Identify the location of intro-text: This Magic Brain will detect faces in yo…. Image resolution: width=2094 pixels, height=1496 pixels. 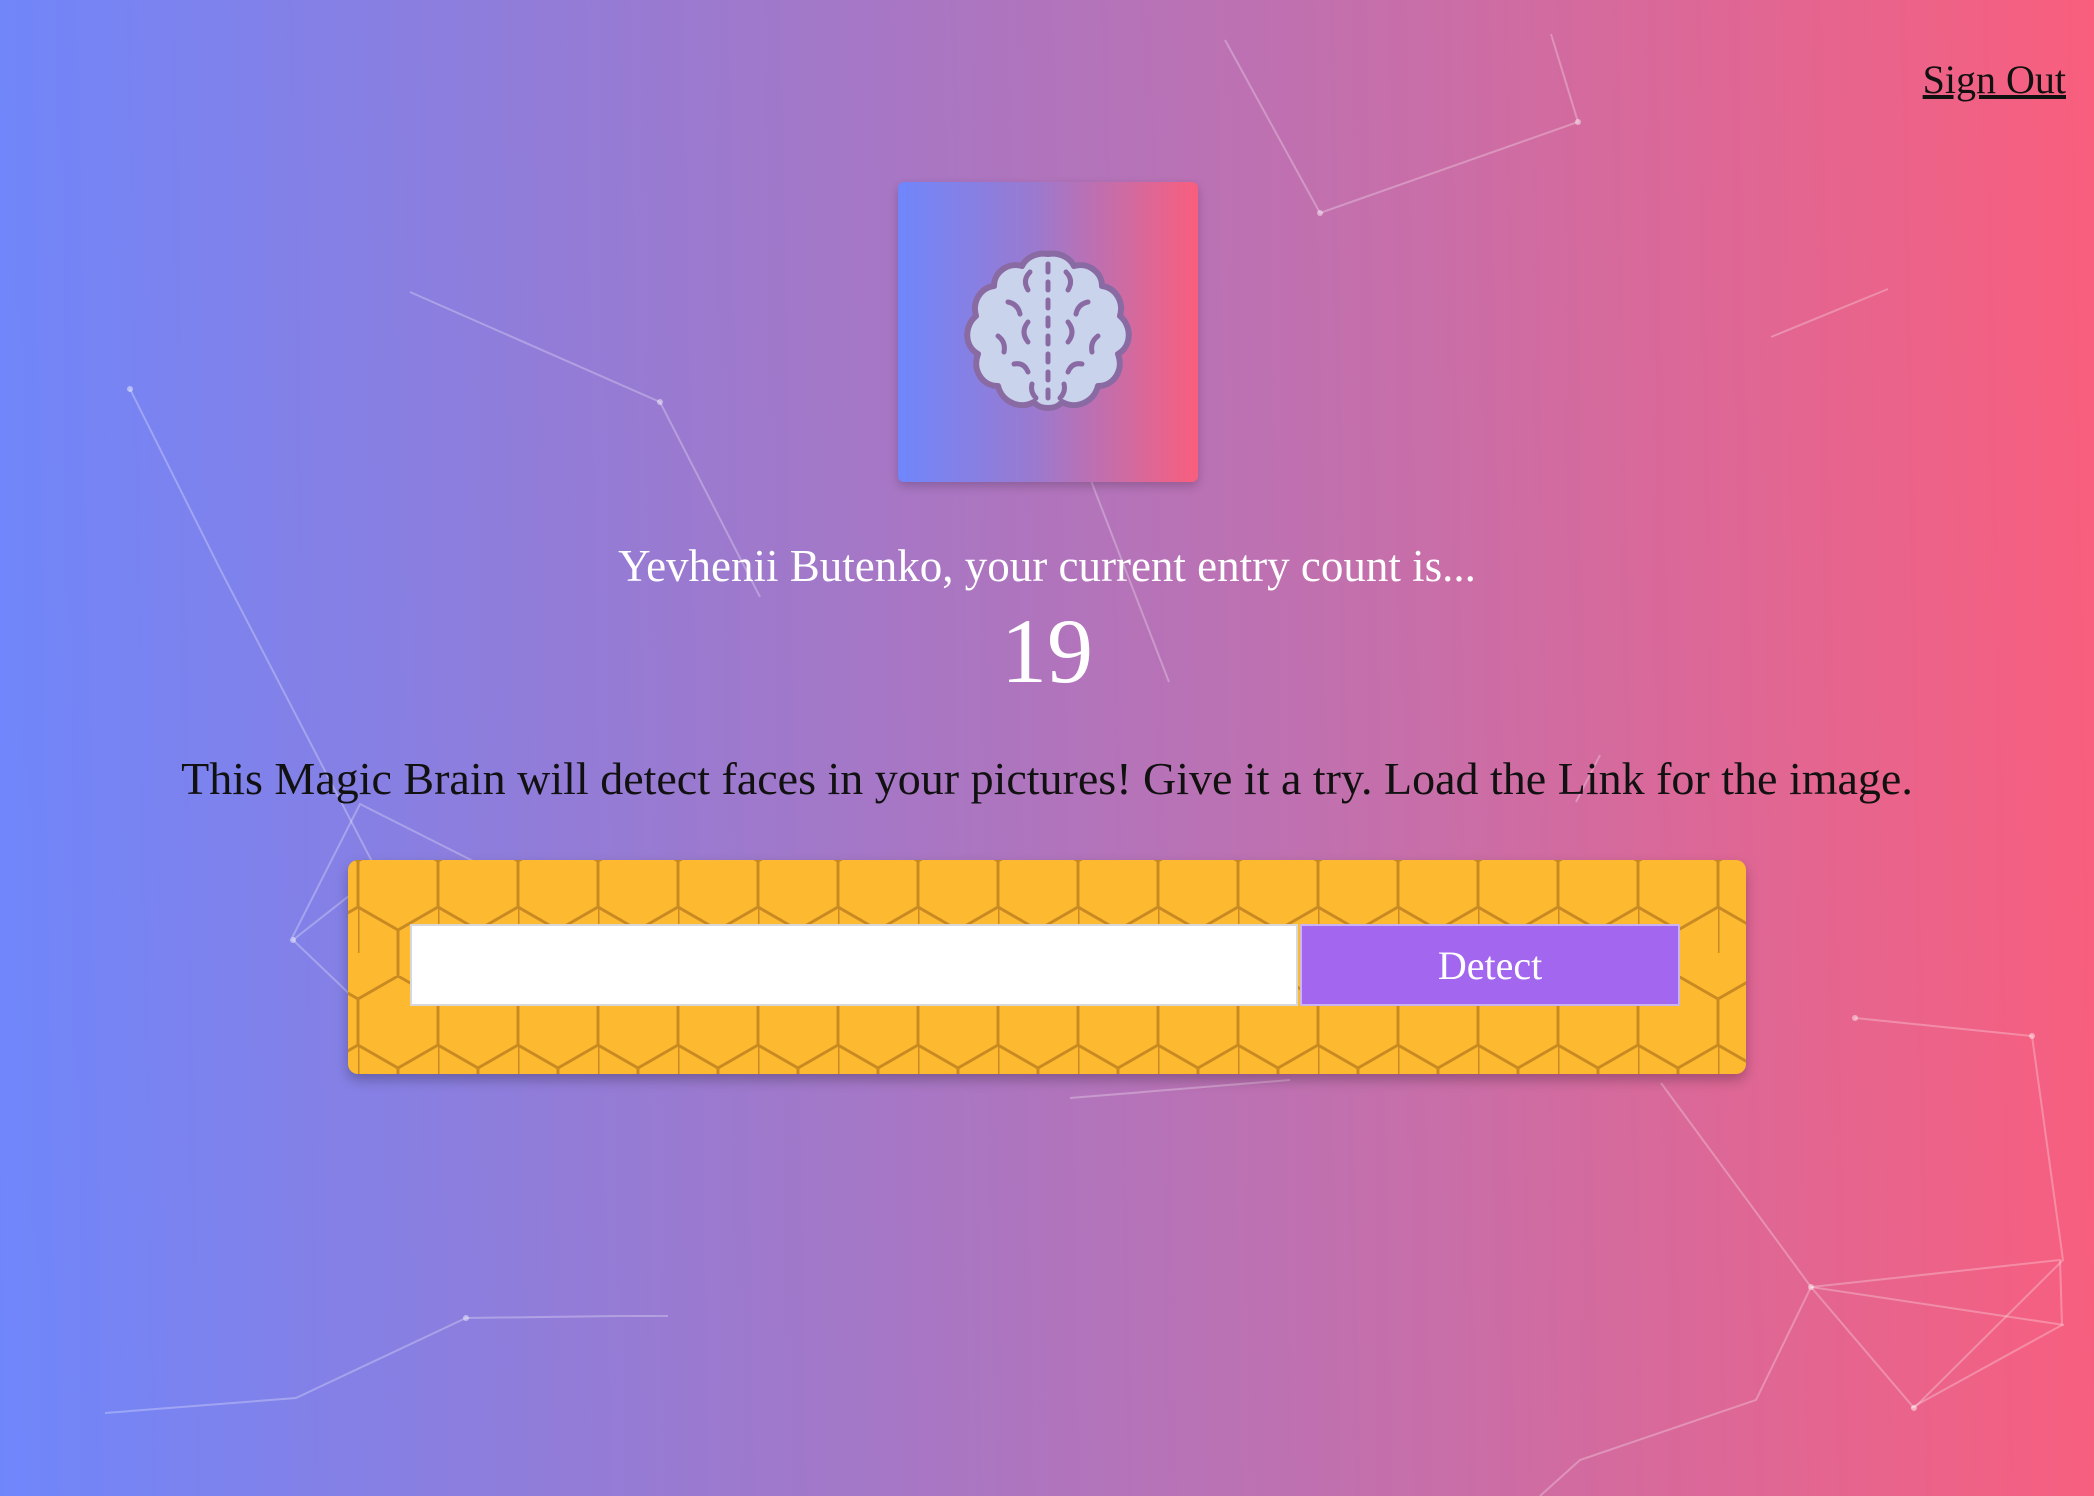
(1047, 778).